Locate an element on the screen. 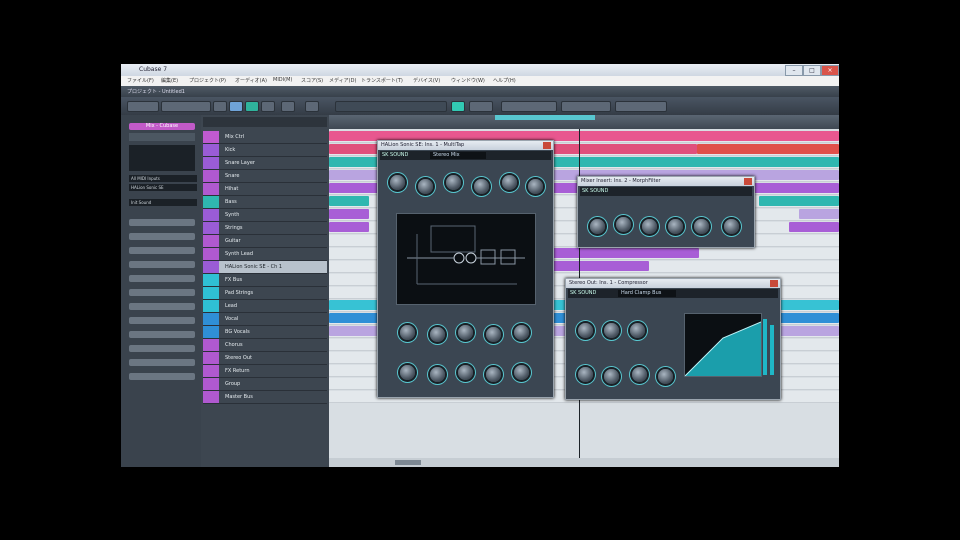  transport-play-button is located at coordinates (252, 106).